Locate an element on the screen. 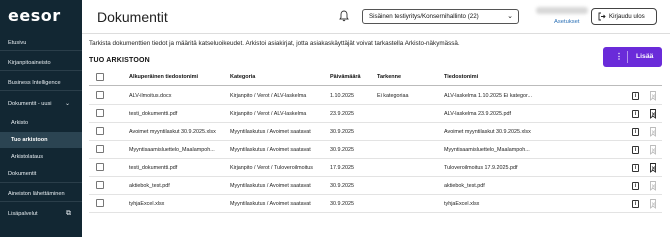 The image size is (670, 240). sidebar-item-7: Dokumentit is located at coordinates (41, 174).